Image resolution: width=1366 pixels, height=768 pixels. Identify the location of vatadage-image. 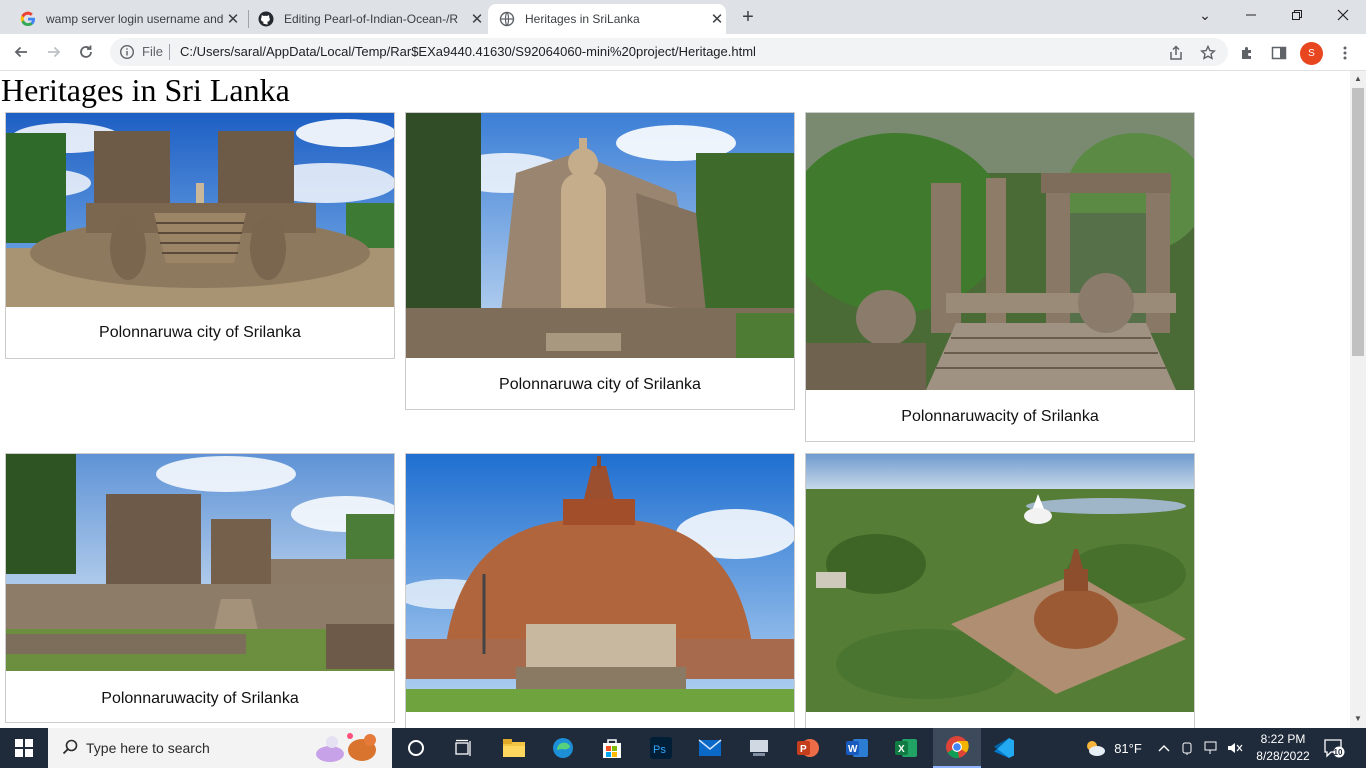
(200, 210).